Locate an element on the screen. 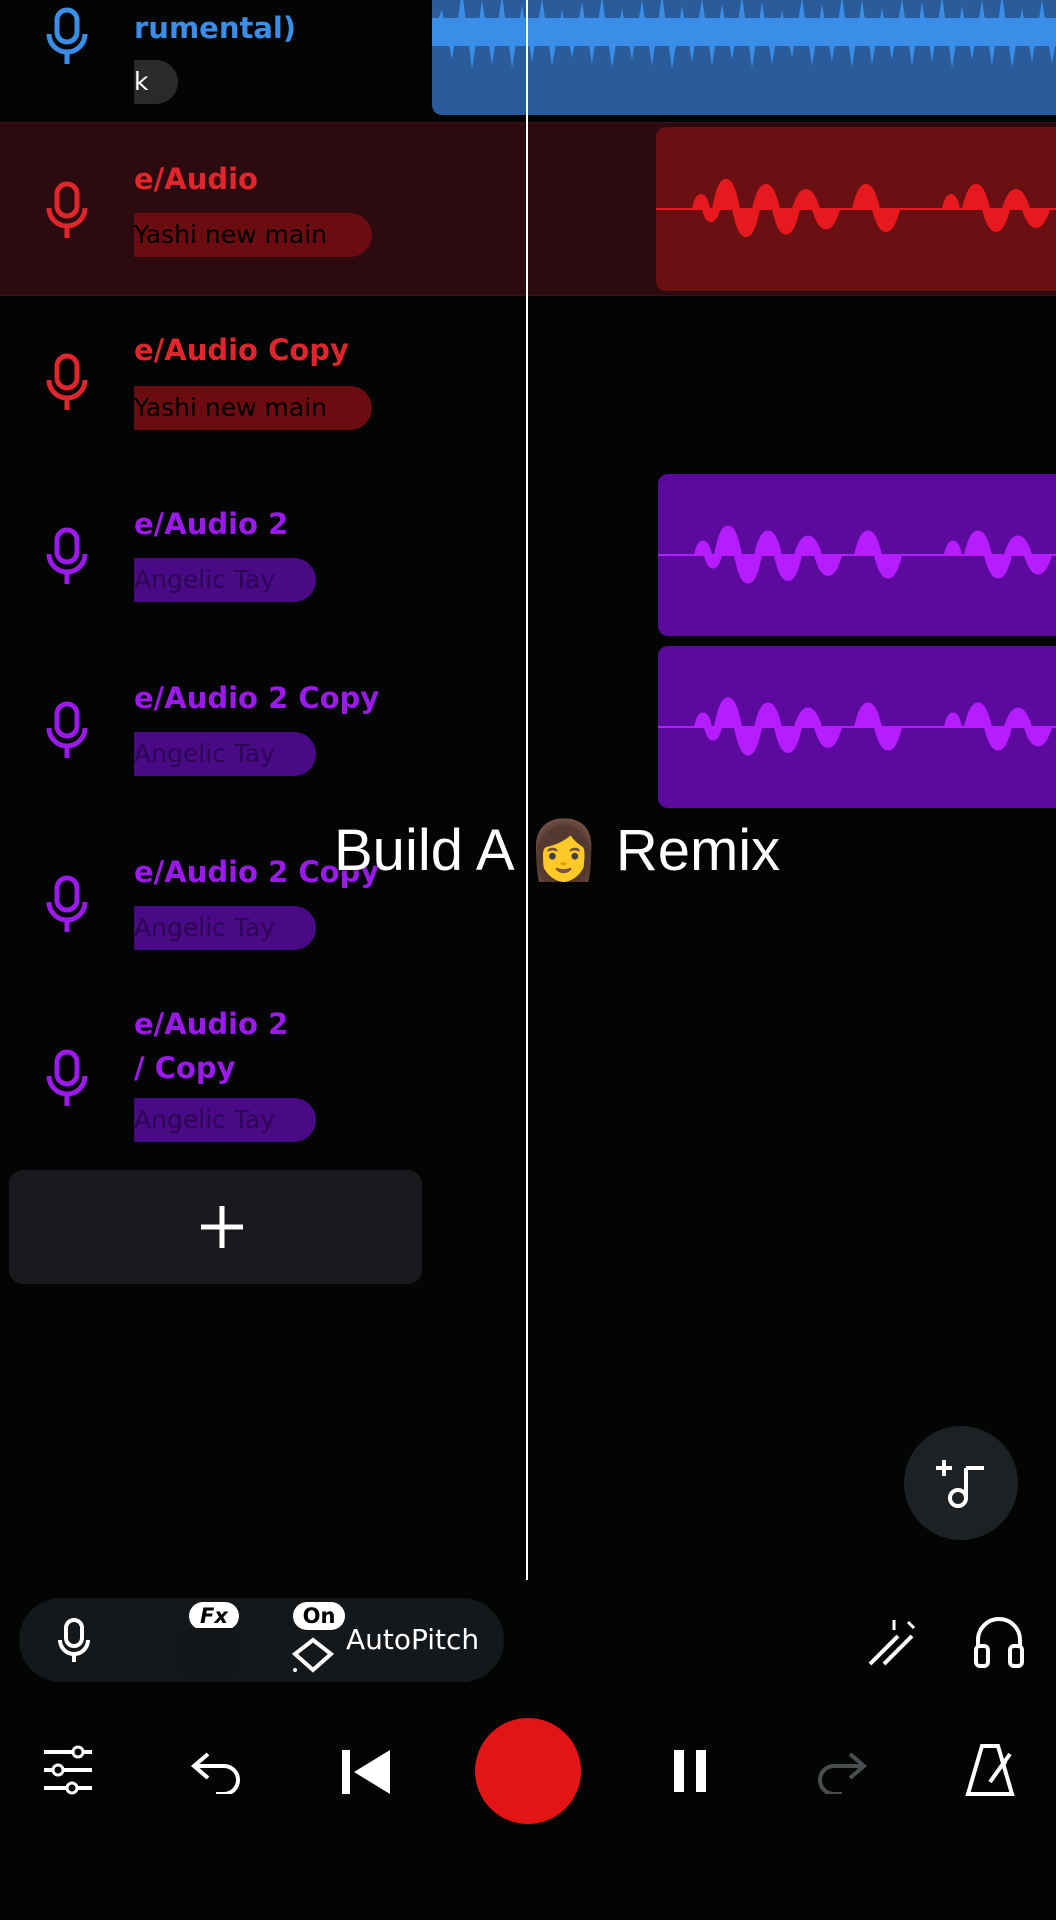 This screenshot has height=1920, width=1056. tag-icon is located at coordinates (313, 1655).